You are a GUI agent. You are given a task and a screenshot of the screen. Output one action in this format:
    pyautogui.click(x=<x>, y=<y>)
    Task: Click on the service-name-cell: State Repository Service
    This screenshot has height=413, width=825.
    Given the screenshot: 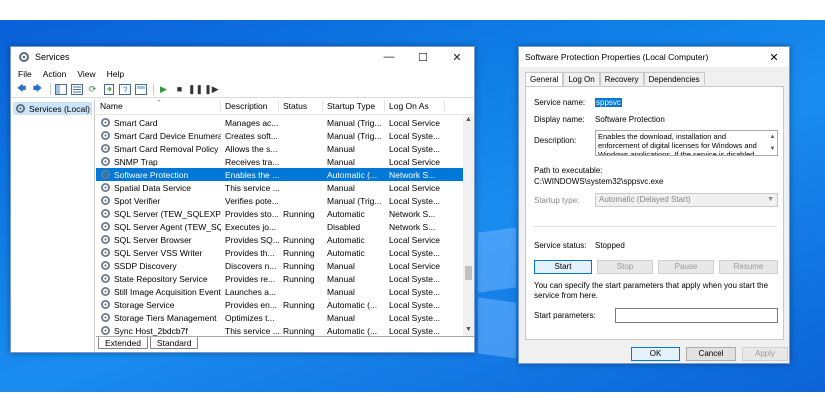 What is the action you would take?
    pyautogui.click(x=158, y=278)
    